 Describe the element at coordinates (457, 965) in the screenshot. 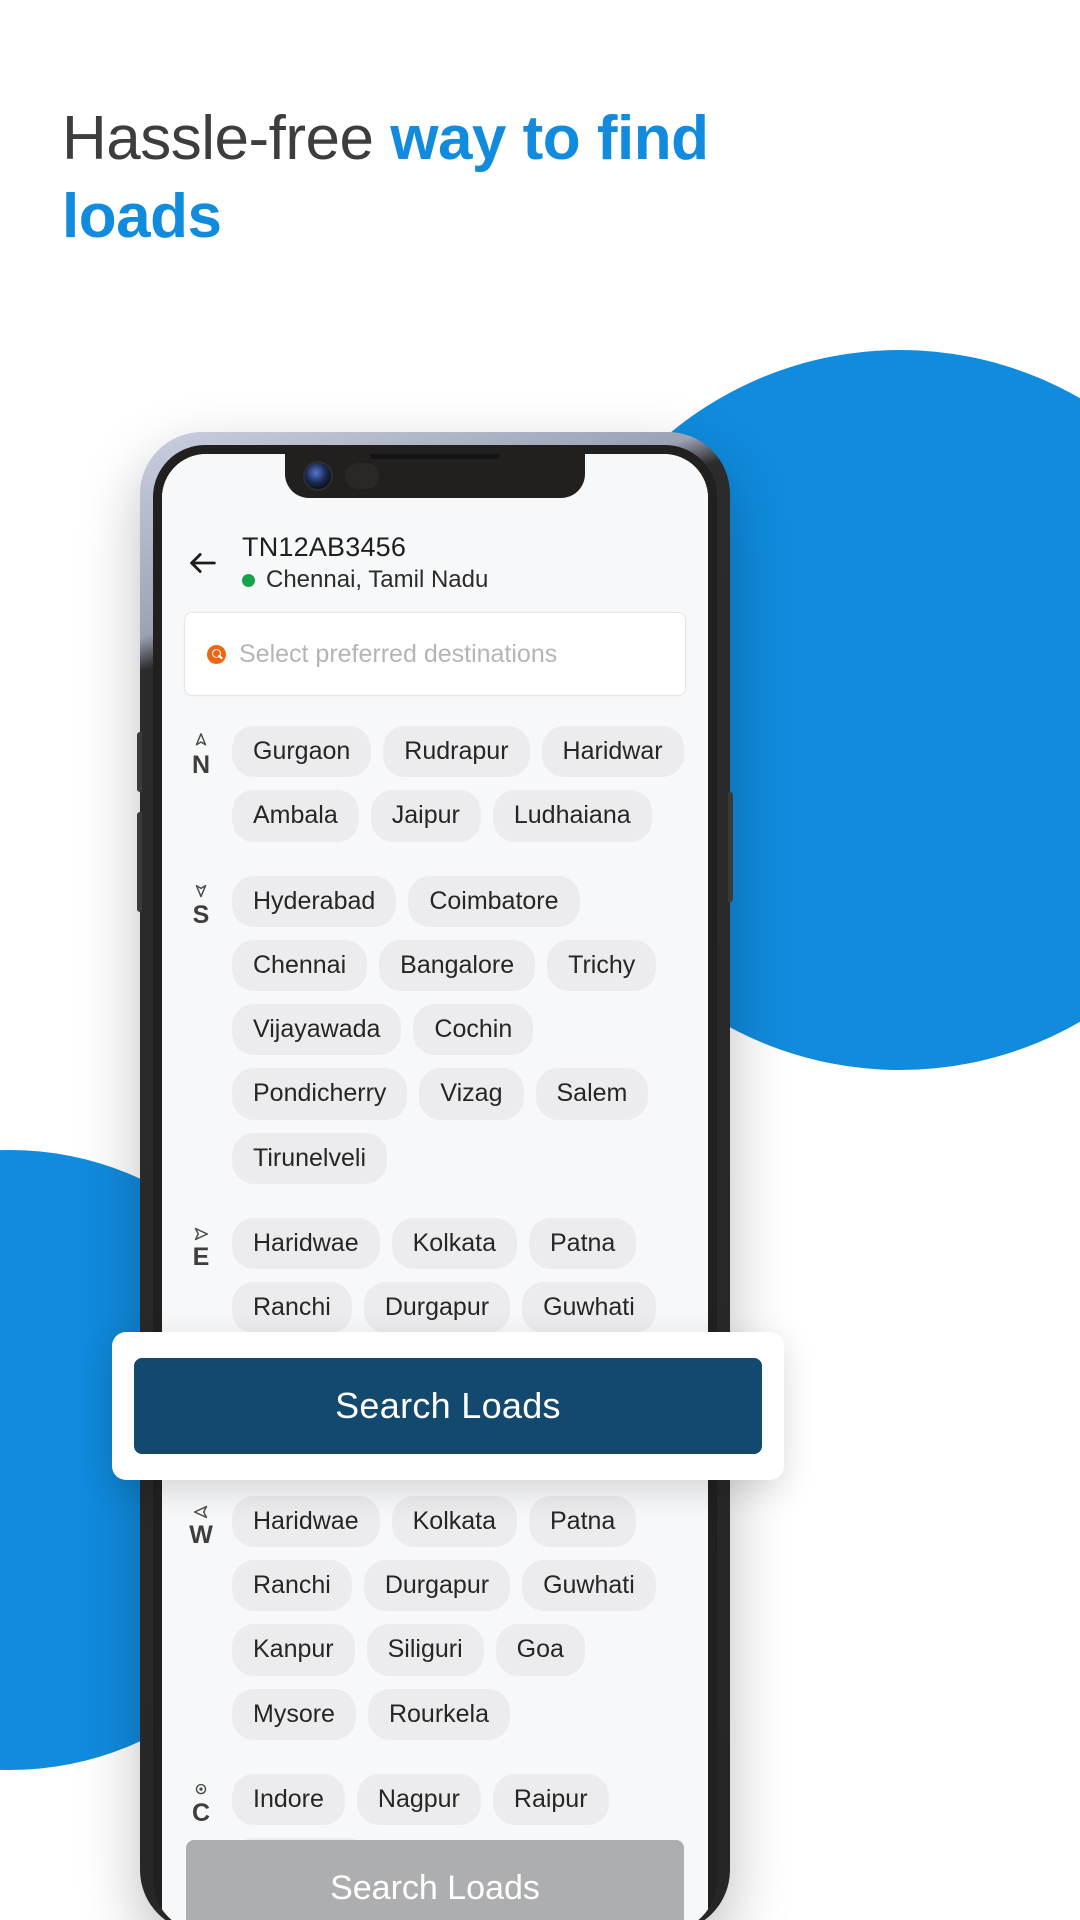

I see `destination-chip: Bangalore` at that location.